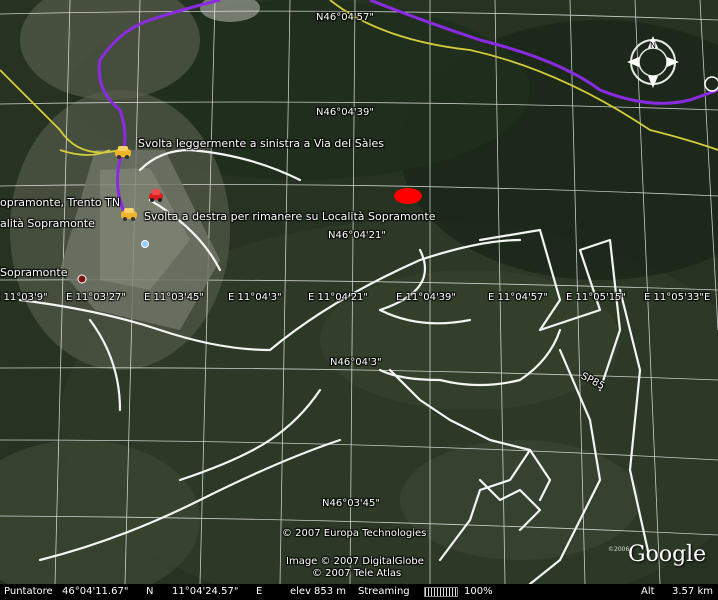 This screenshot has width=718, height=600. Describe the element at coordinates (357, 573) in the screenshot. I see `credit-teleatlas: © 2007 Tele Atlas` at that location.